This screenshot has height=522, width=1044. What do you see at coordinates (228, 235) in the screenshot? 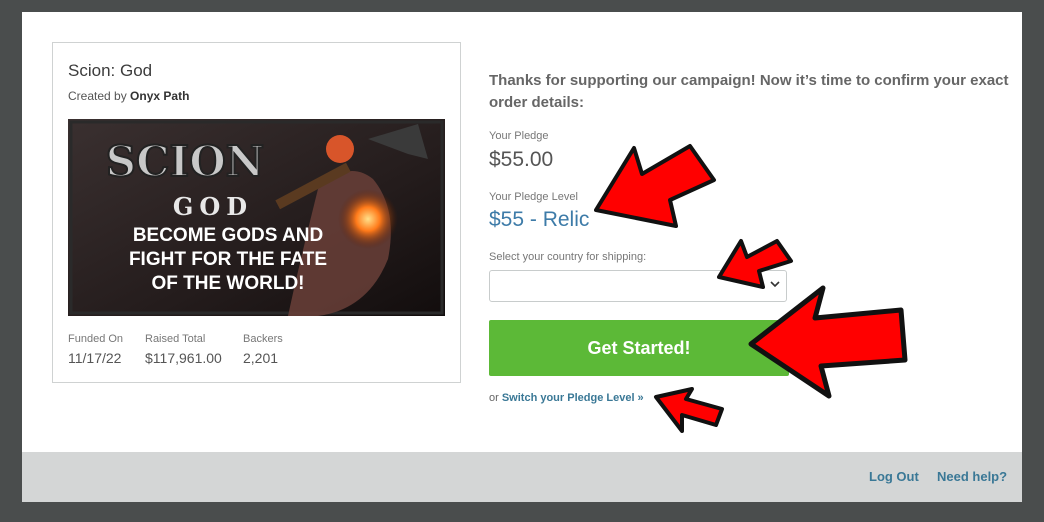
I see `banner-tagline-1: BECOME GODS AND` at bounding box center [228, 235].